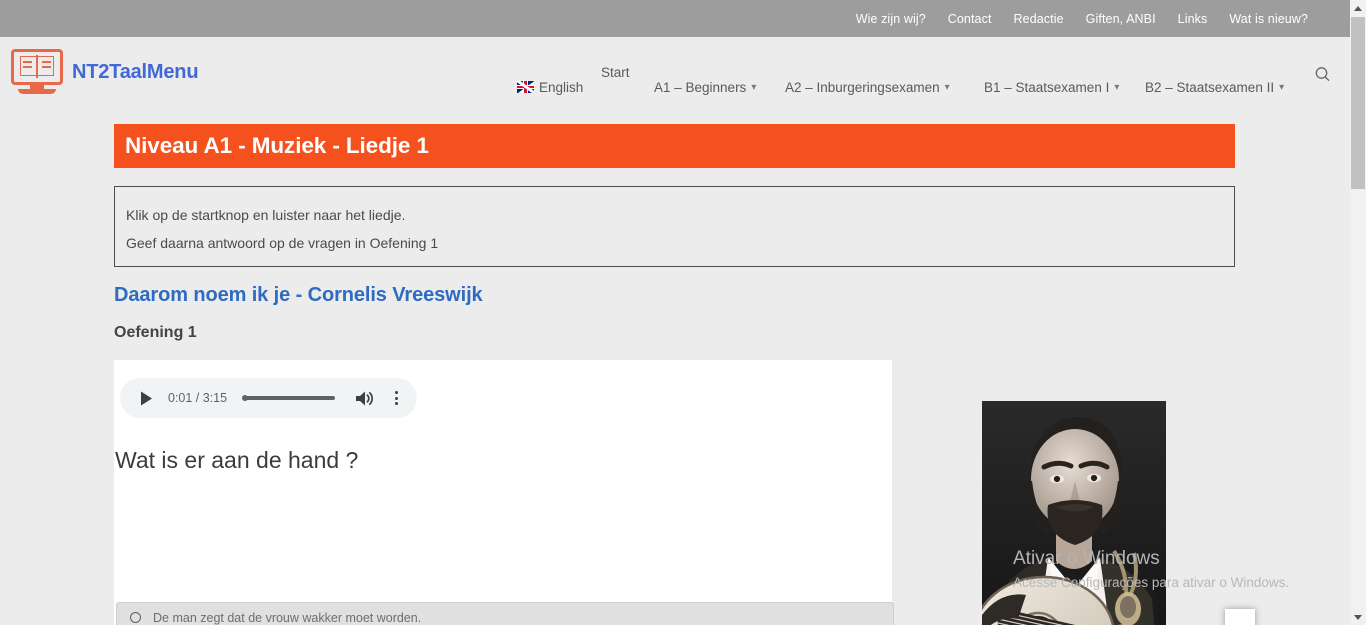 Image resolution: width=1366 pixels, height=625 pixels. I want to click on scroll-down-arrow-icon, so click(1358, 617).